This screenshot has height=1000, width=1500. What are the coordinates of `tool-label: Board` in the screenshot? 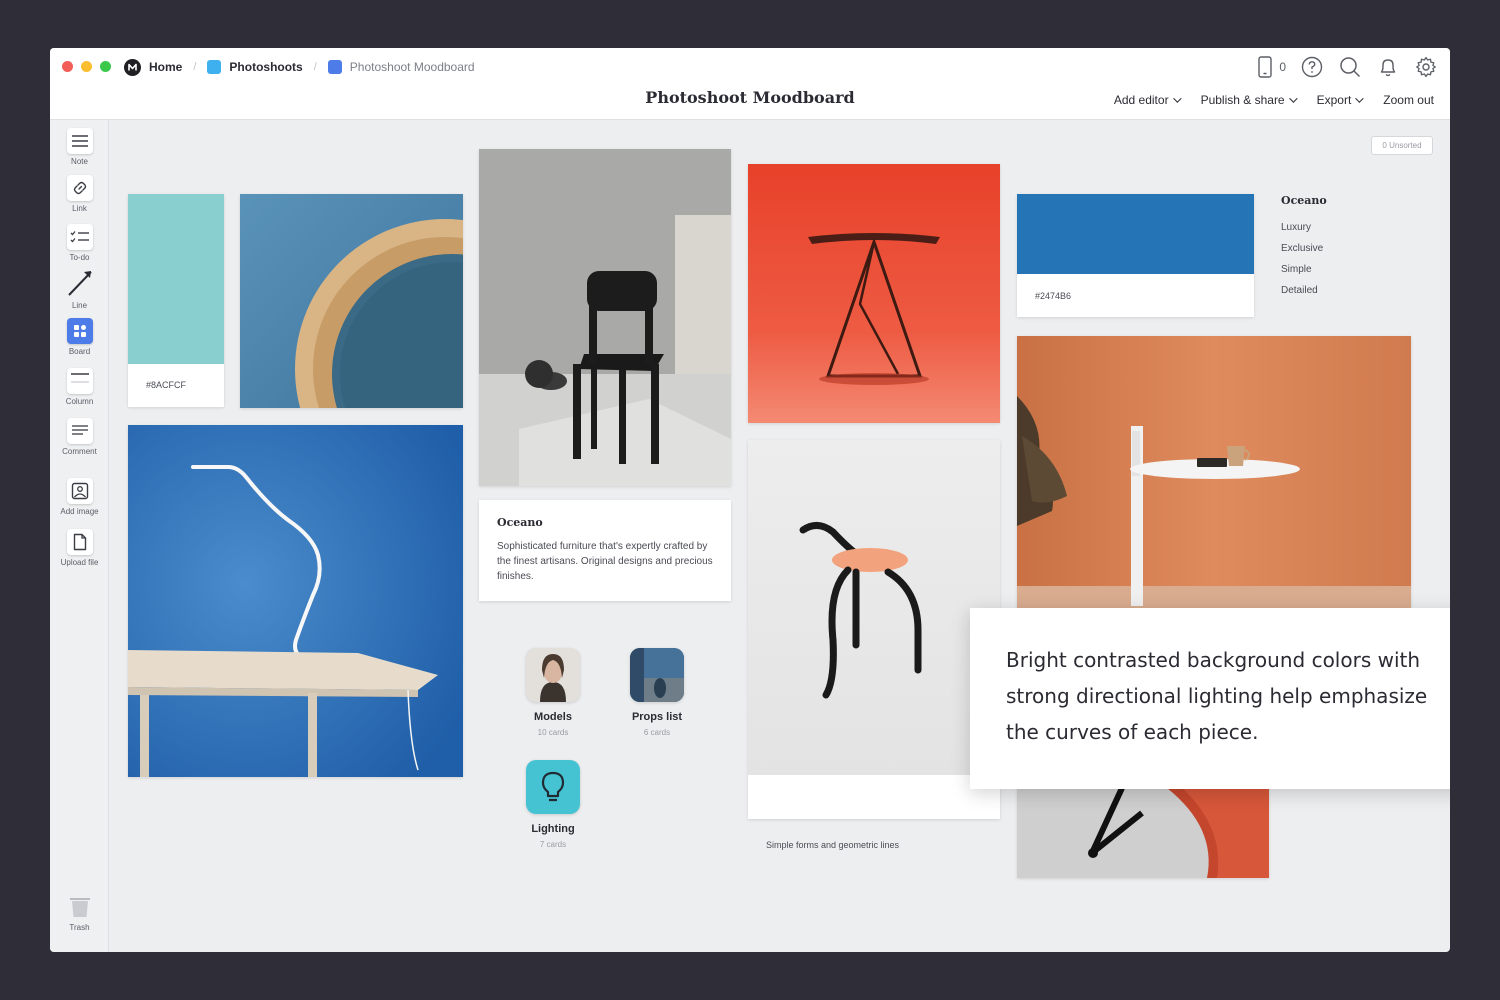 It's located at (79, 351).